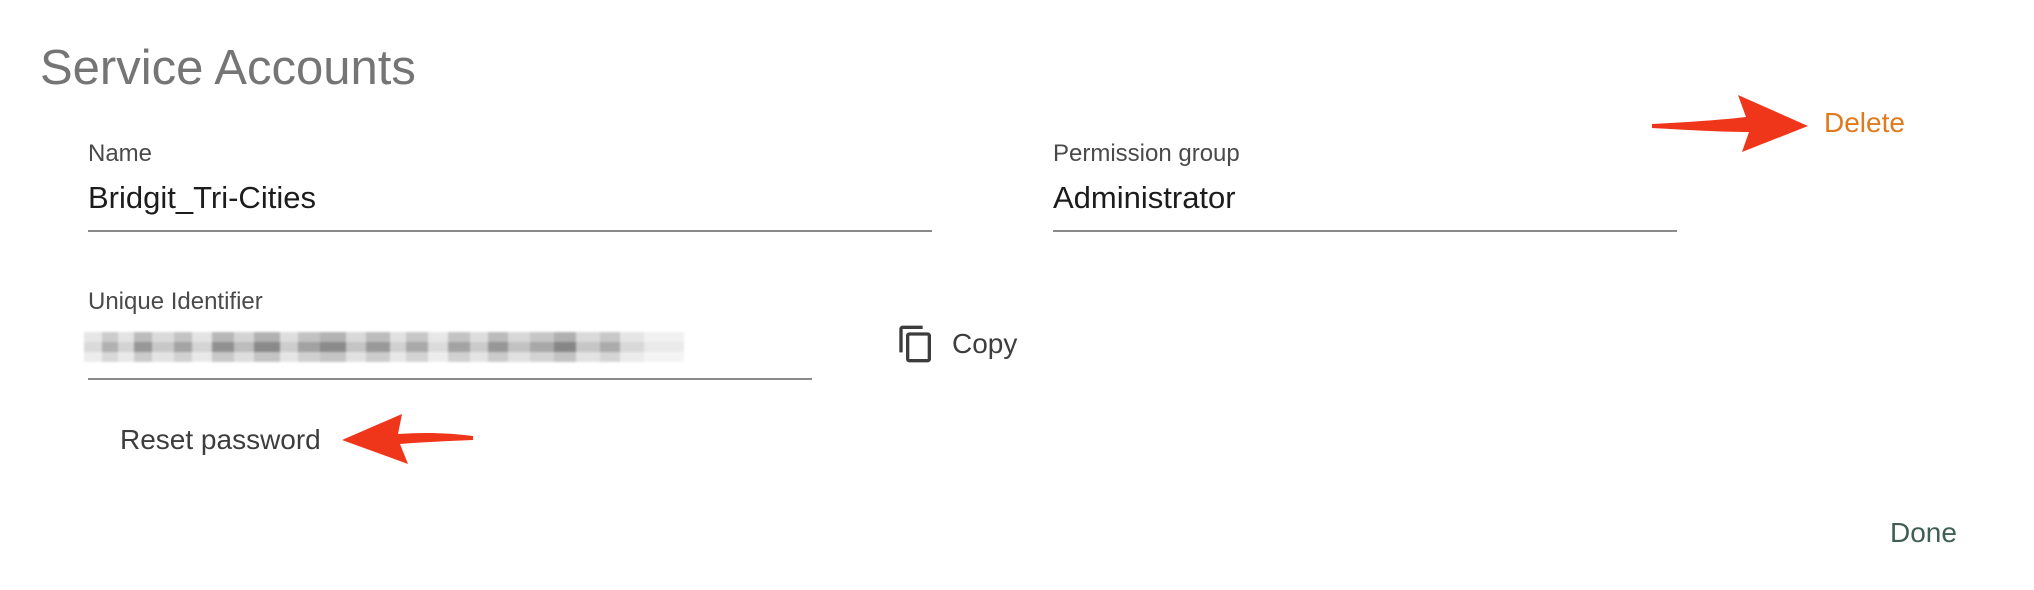  I want to click on copy-label: Copy, so click(985, 343).